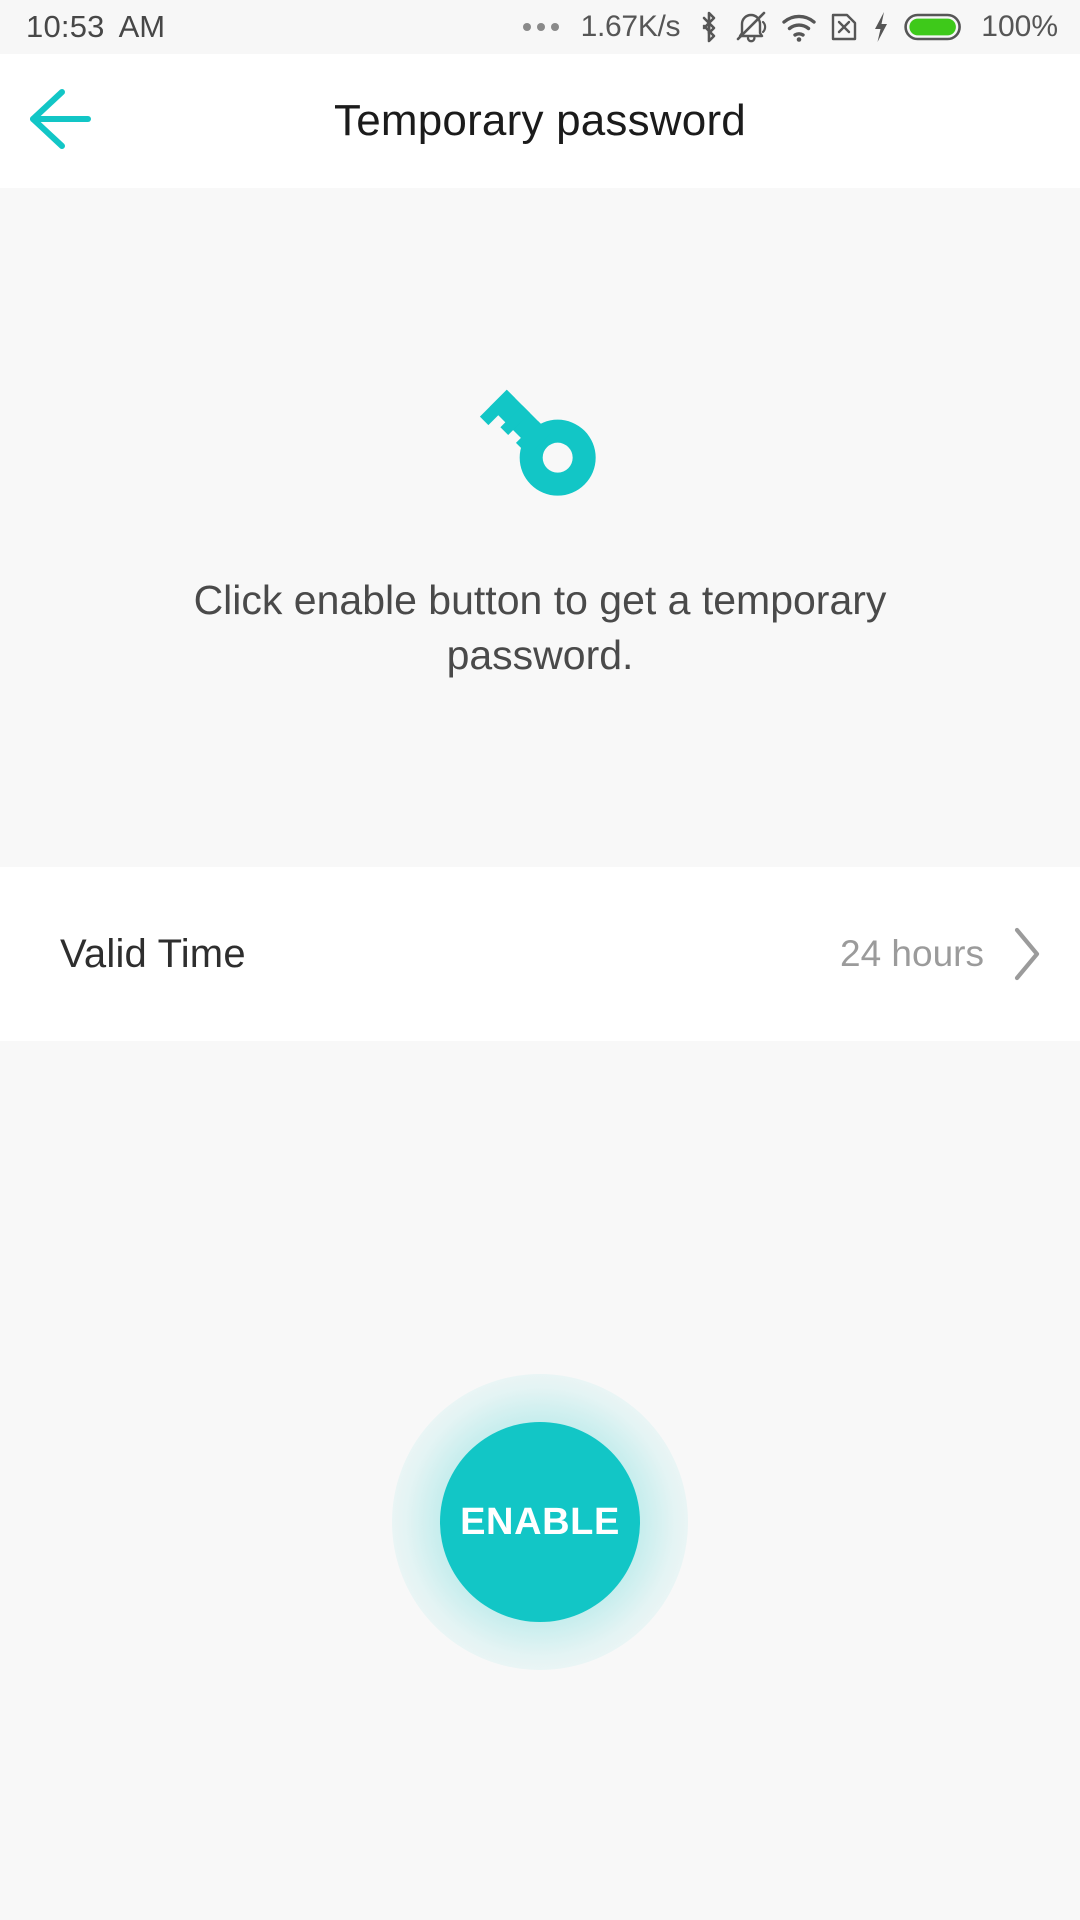 The image size is (1080, 1920). I want to click on enable-button-label: ENABLE, so click(540, 1521).